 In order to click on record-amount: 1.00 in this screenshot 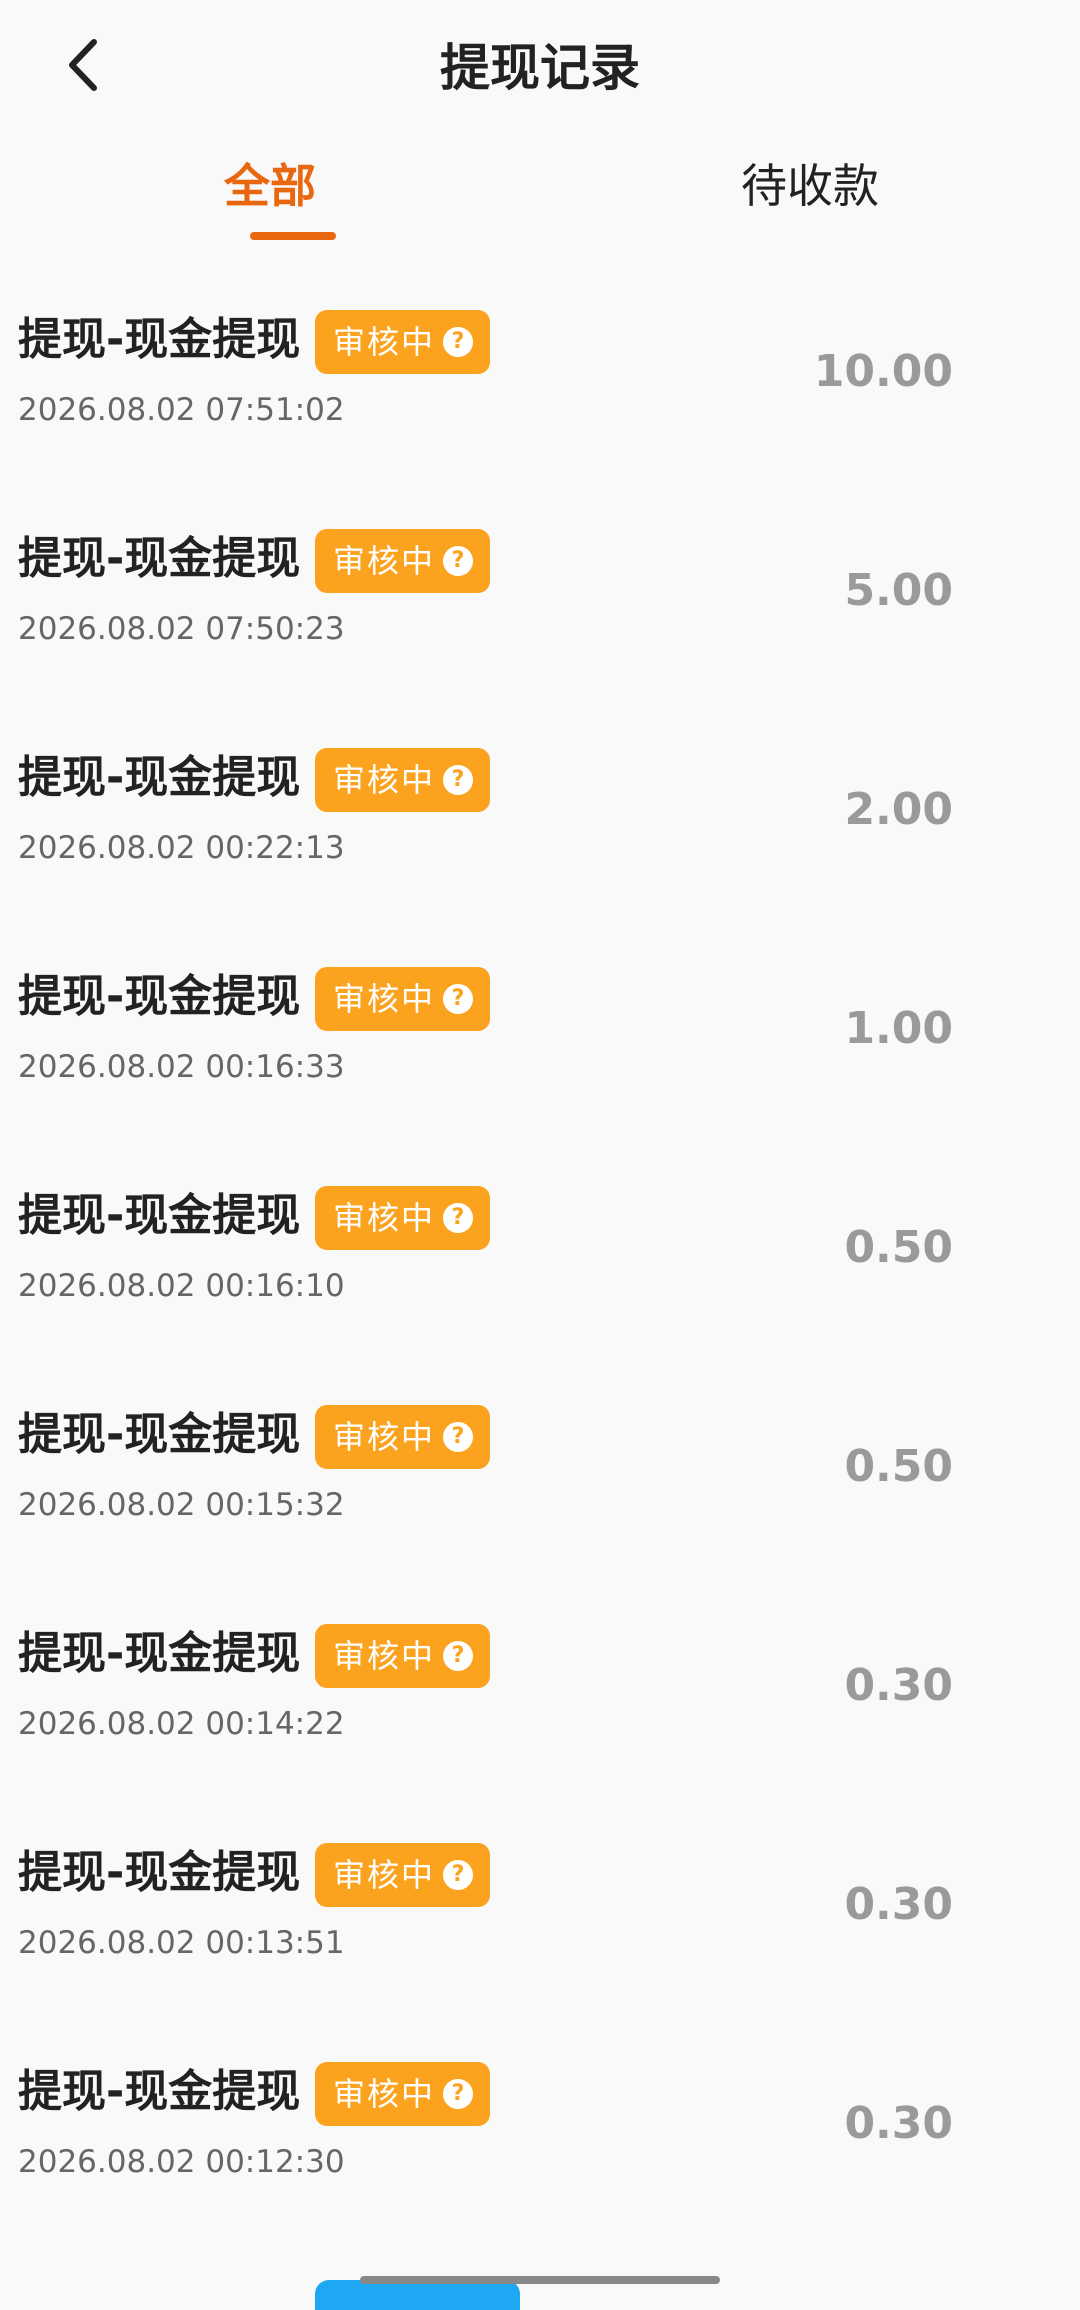, I will do `click(898, 1028)`.